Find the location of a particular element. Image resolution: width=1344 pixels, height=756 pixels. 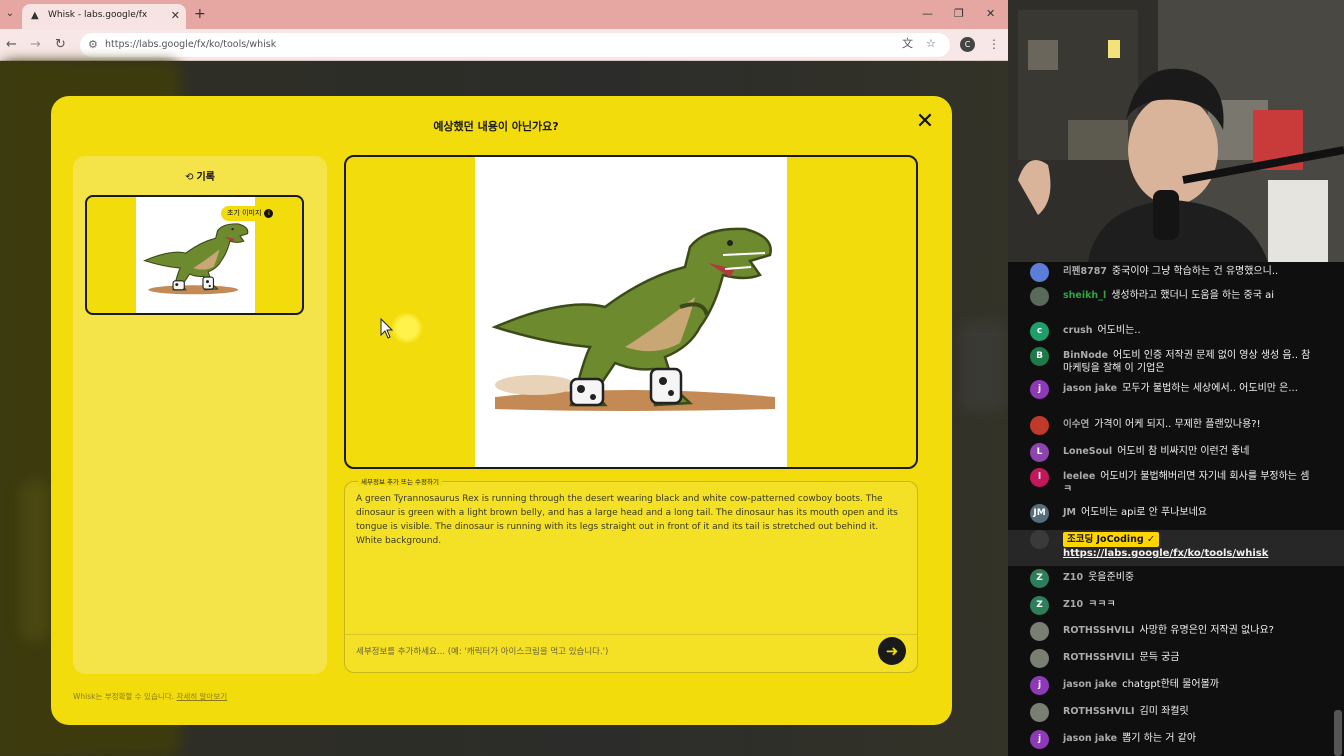

chat-author: LoneSoul is located at coordinates (1087, 451).